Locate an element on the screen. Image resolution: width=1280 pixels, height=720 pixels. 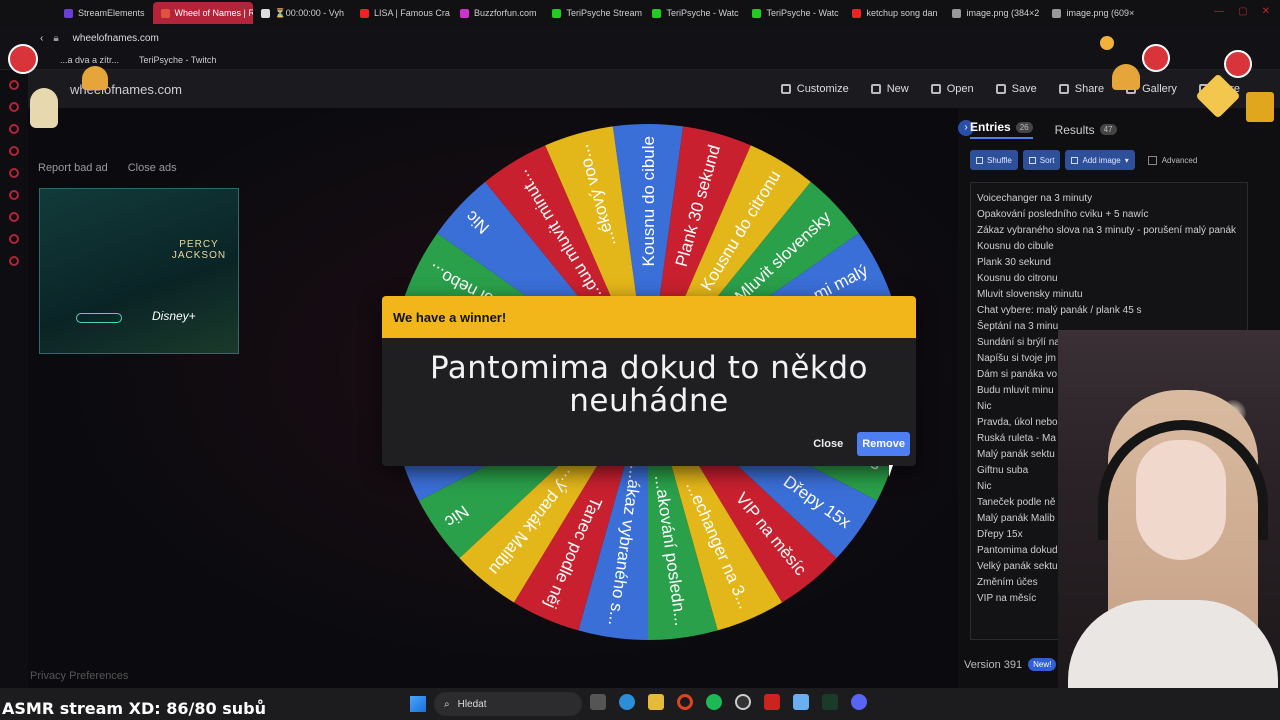
remove-button: Remove is located at coordinates (883, 444).